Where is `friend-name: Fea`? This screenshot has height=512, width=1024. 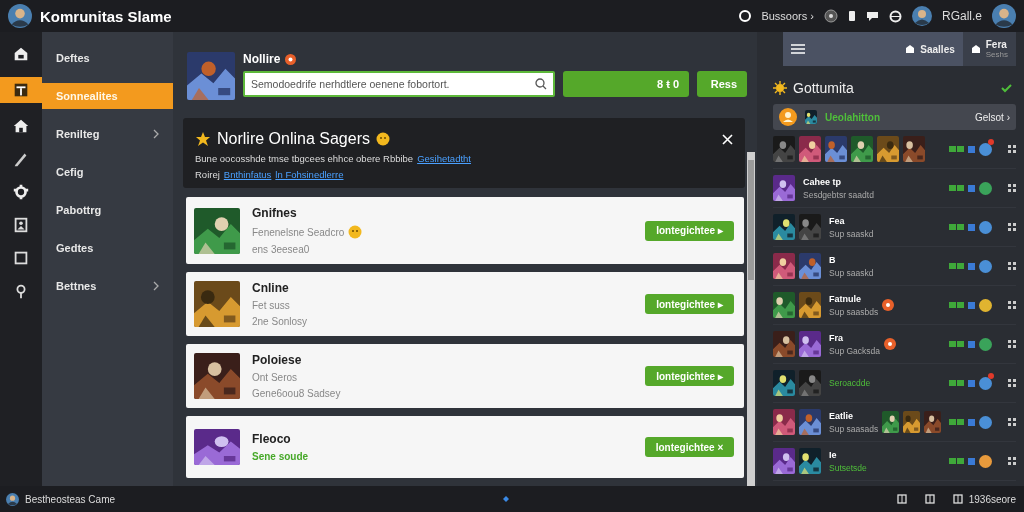
friend-name: Fea is located at coordinates (851, 220).